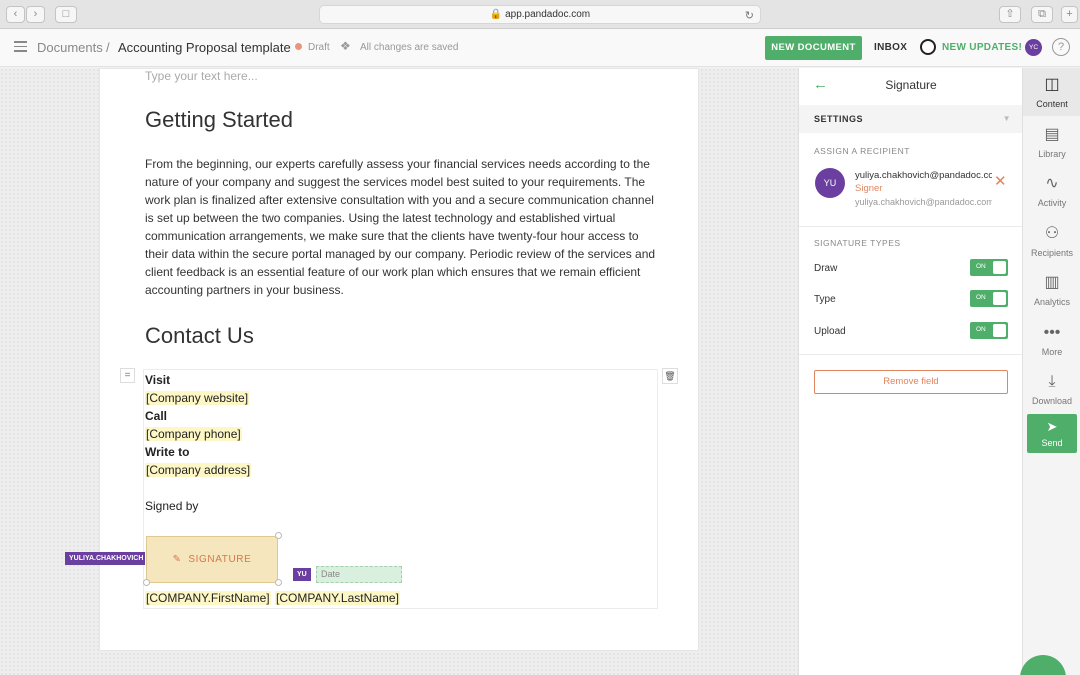  I want to click on assign-recipient-label: ASSIGN A RECIPIENT, so click(862, 151).